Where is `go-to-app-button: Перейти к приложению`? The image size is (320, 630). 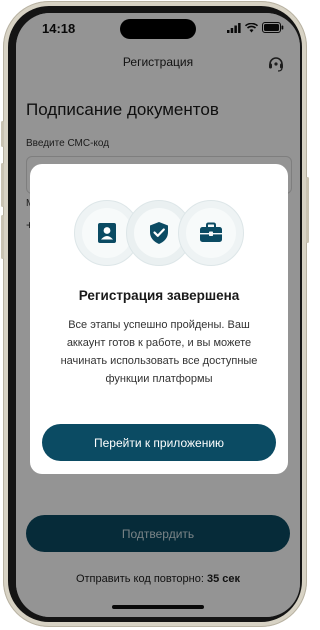
go-to-app-button: Перейти к приложению is located at coordinates (159, 442).